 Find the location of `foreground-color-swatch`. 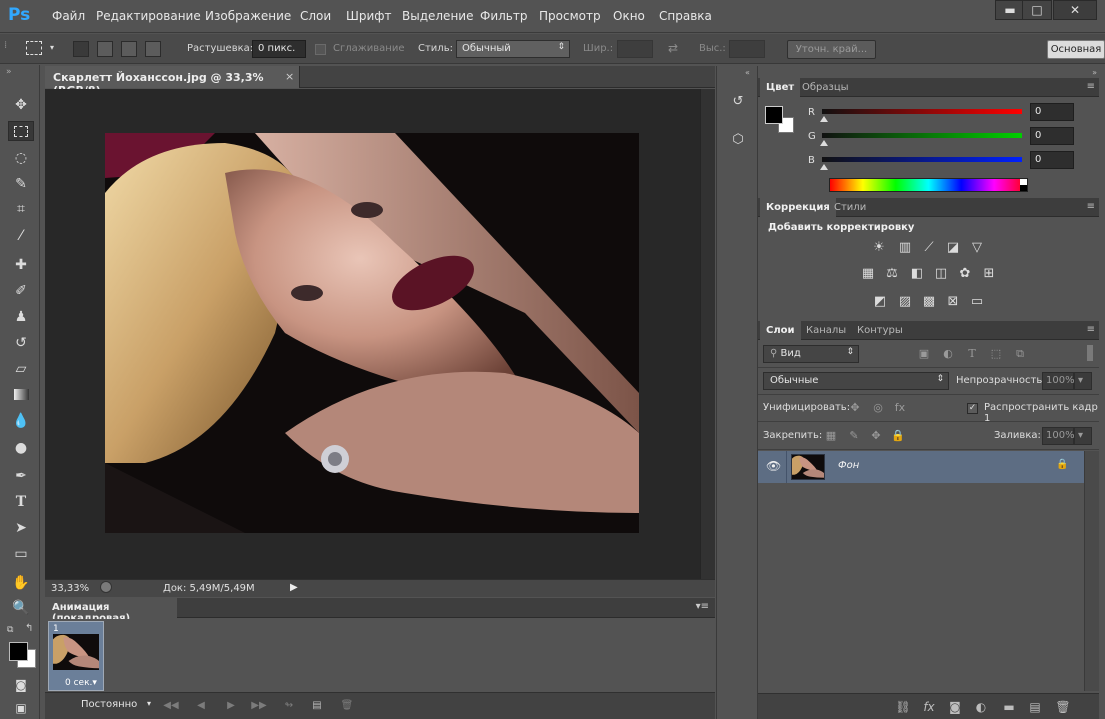

foreground-color-swatch is located at coordinates (18, 651).